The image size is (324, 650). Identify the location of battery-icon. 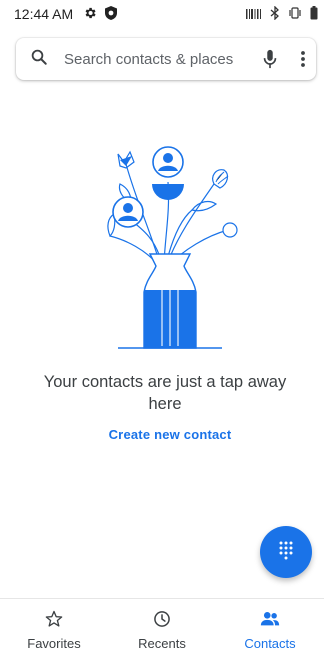
(314, 14).